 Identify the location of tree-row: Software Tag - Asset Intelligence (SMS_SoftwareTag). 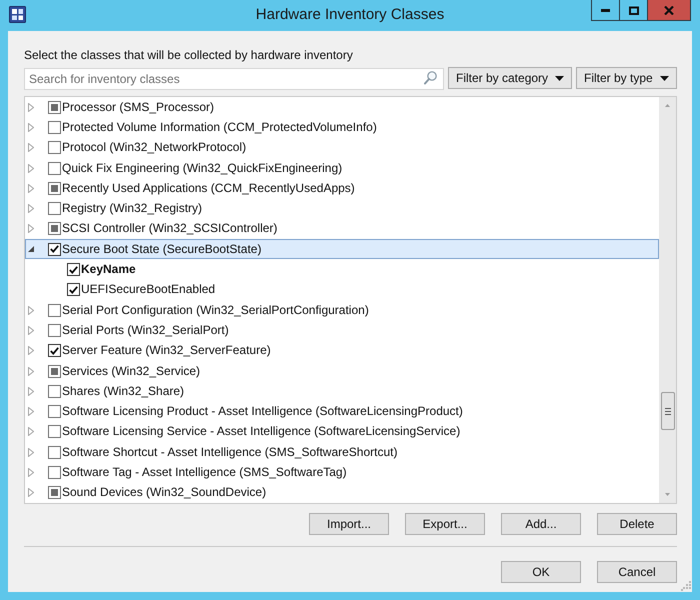
(342, 472).